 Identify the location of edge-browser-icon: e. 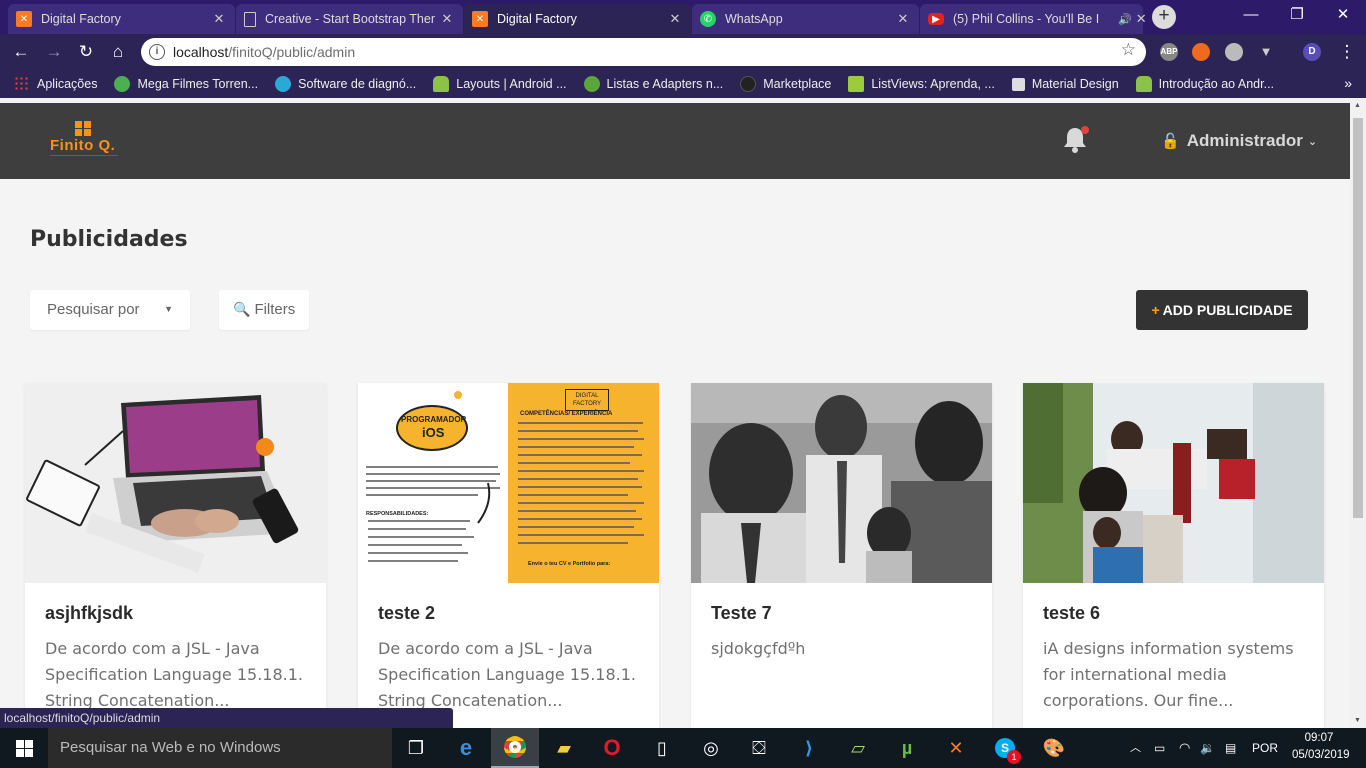
(466, 748).